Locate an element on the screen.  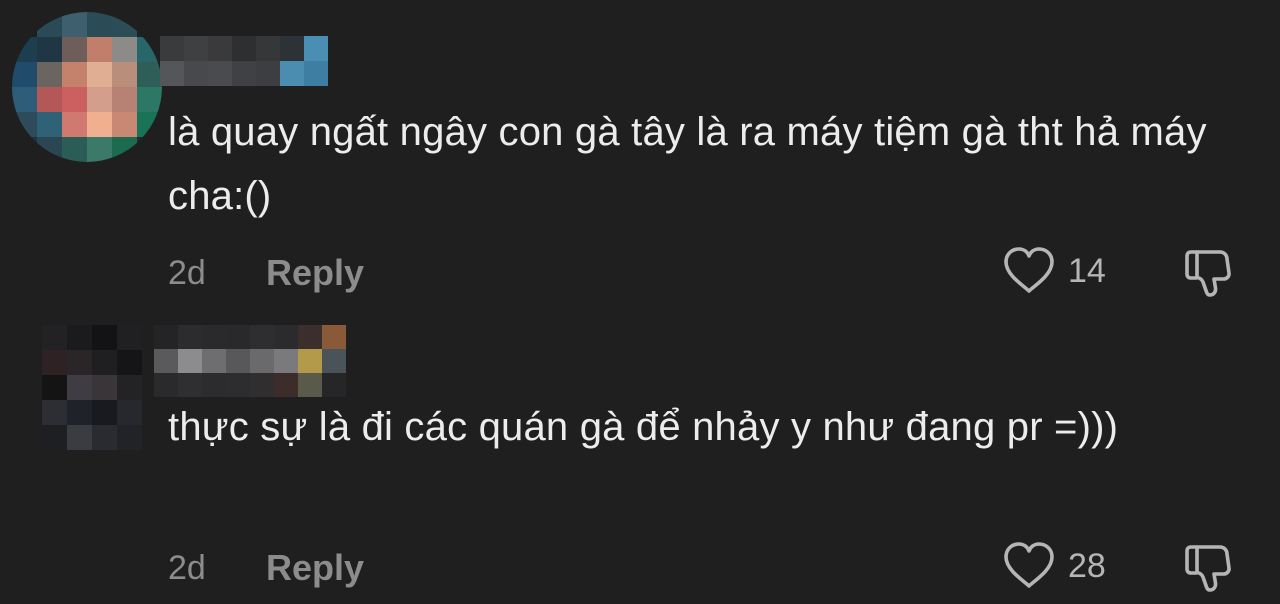
like-count: 28 is located at coordinates (1087, 565).